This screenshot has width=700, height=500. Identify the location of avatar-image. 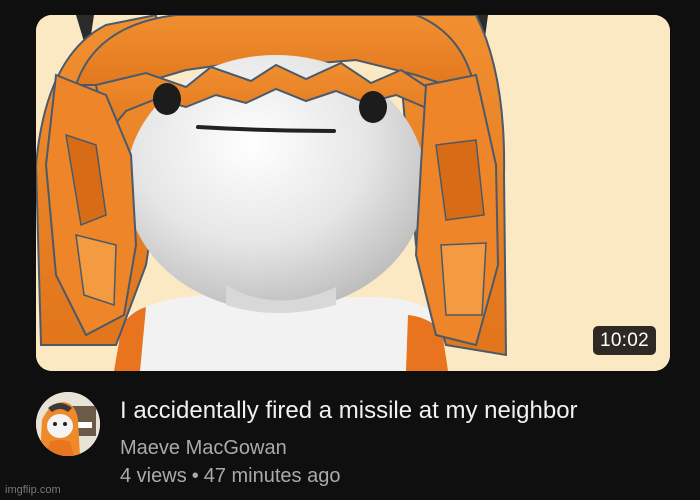
(68, 424).